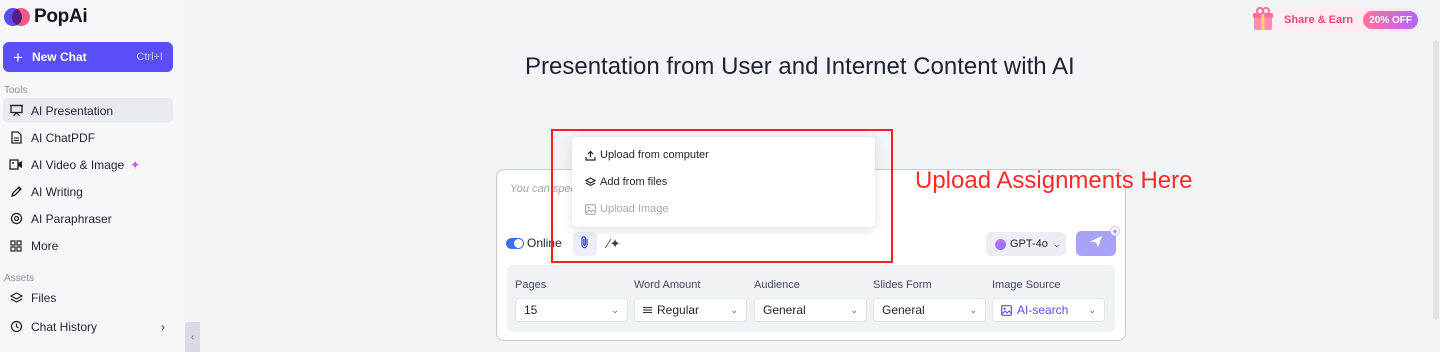 This screenshot has width=1440, height=352. I want to click on model-label: GPT-4o, so click(1029, 244).